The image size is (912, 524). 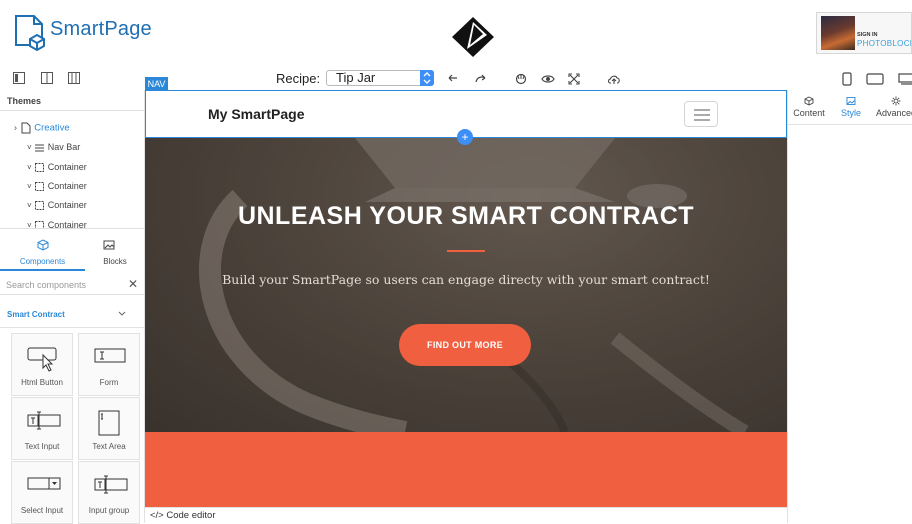 I want to click on hero-title: UNLEASH YOUR SMART CONTRACT, so click(x=466, y=216).